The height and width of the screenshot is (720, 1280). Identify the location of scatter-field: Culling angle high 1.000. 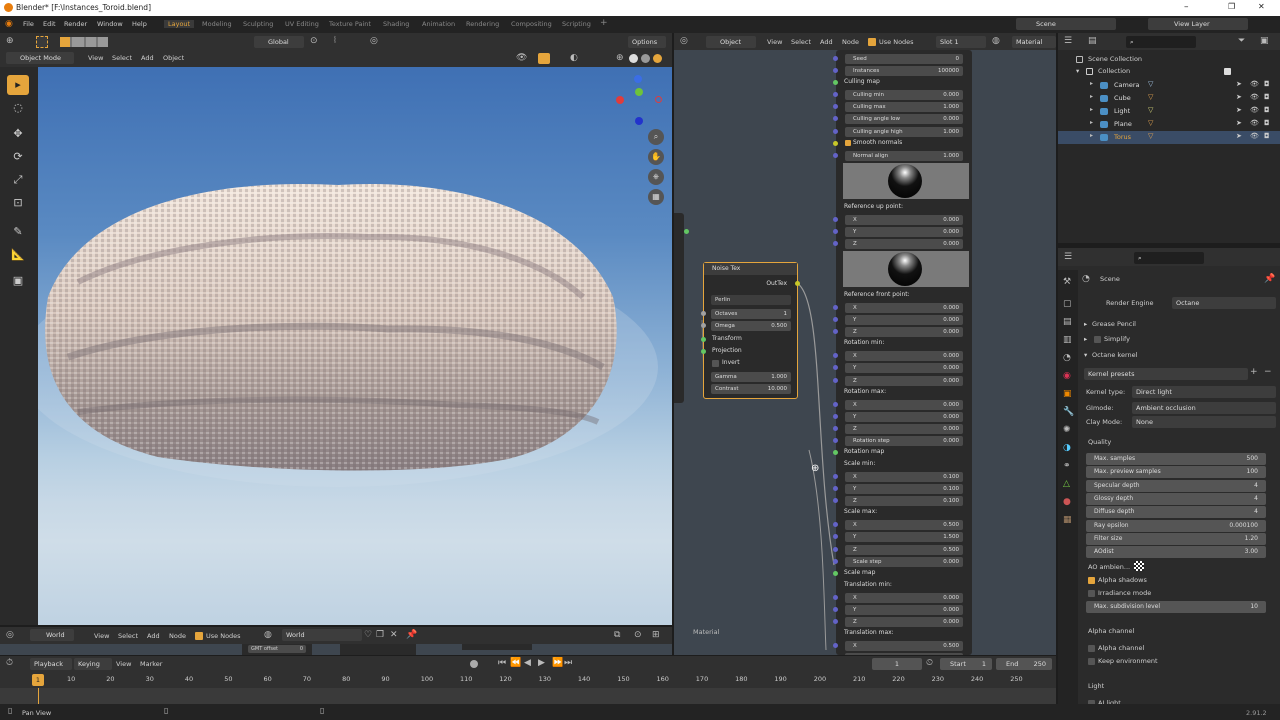
(904, 131).